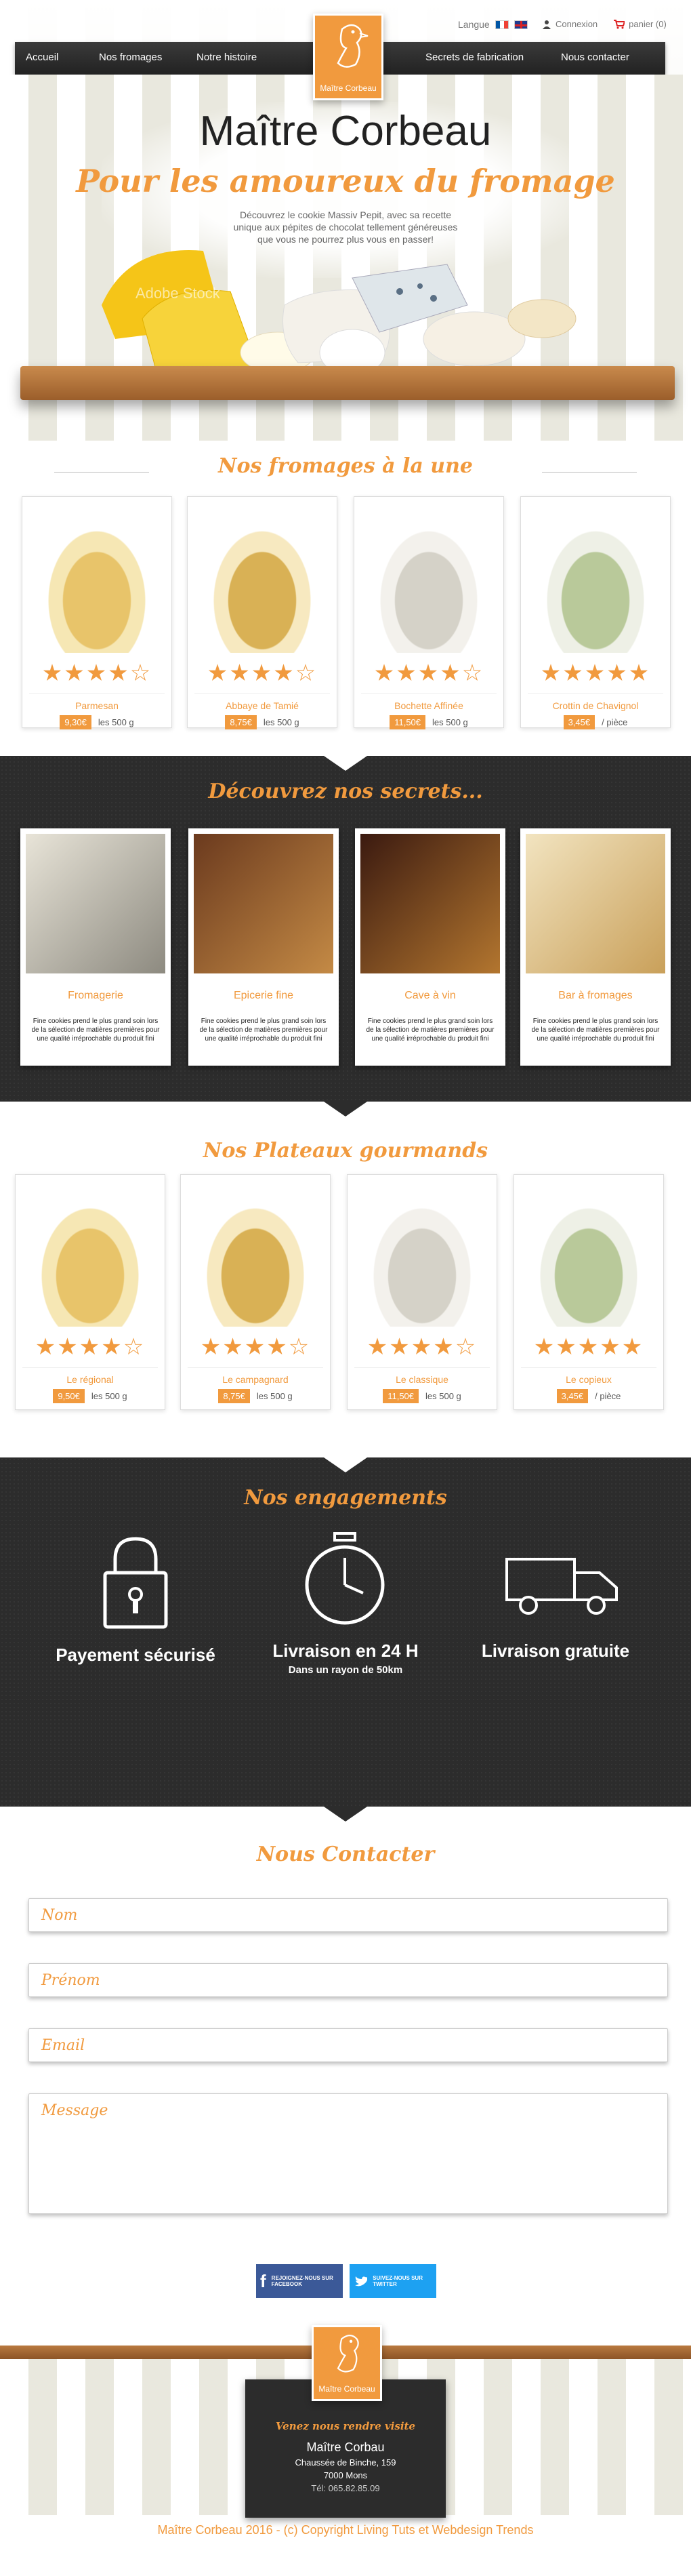 This screenshot has width=691, height=2576. I want to click on product-name: Le copieux, so click(588, 1379).